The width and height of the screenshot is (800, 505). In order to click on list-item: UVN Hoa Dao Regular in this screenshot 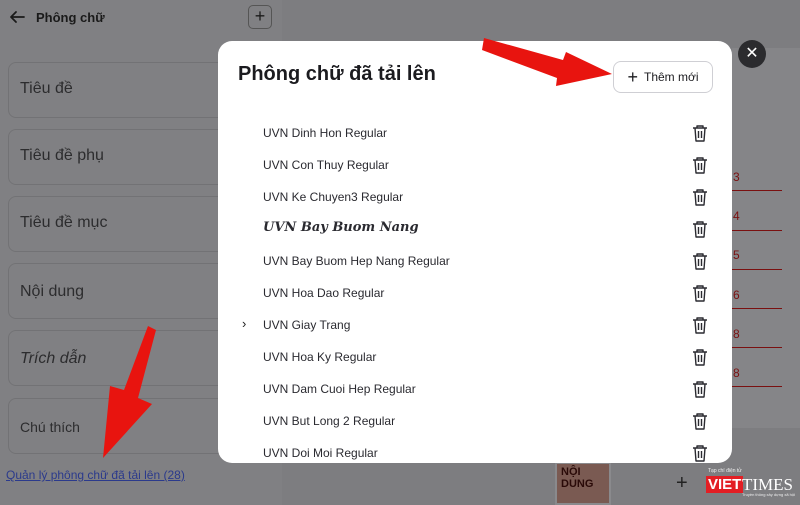, I will do `click(475, 293)`.